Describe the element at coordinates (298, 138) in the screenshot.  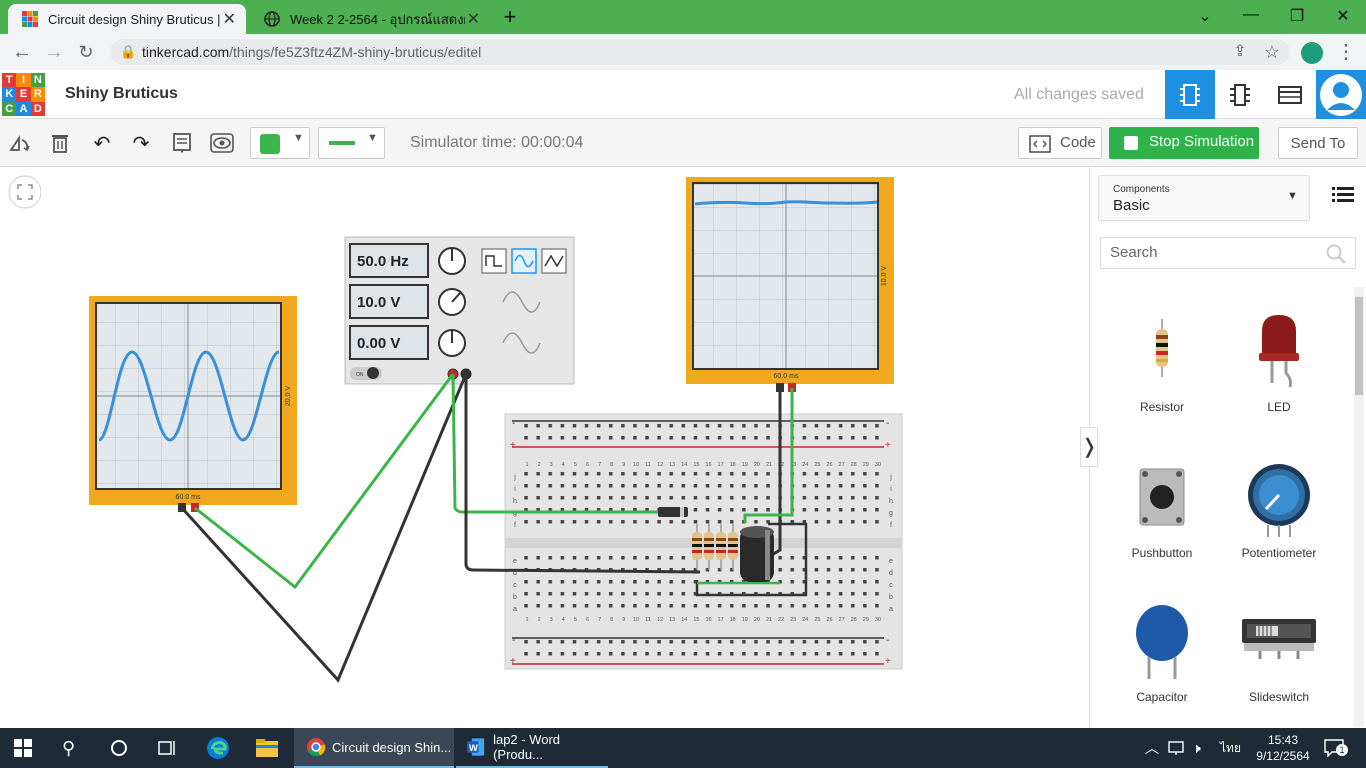
I see `chevron-down-icon: ▼` at that location.